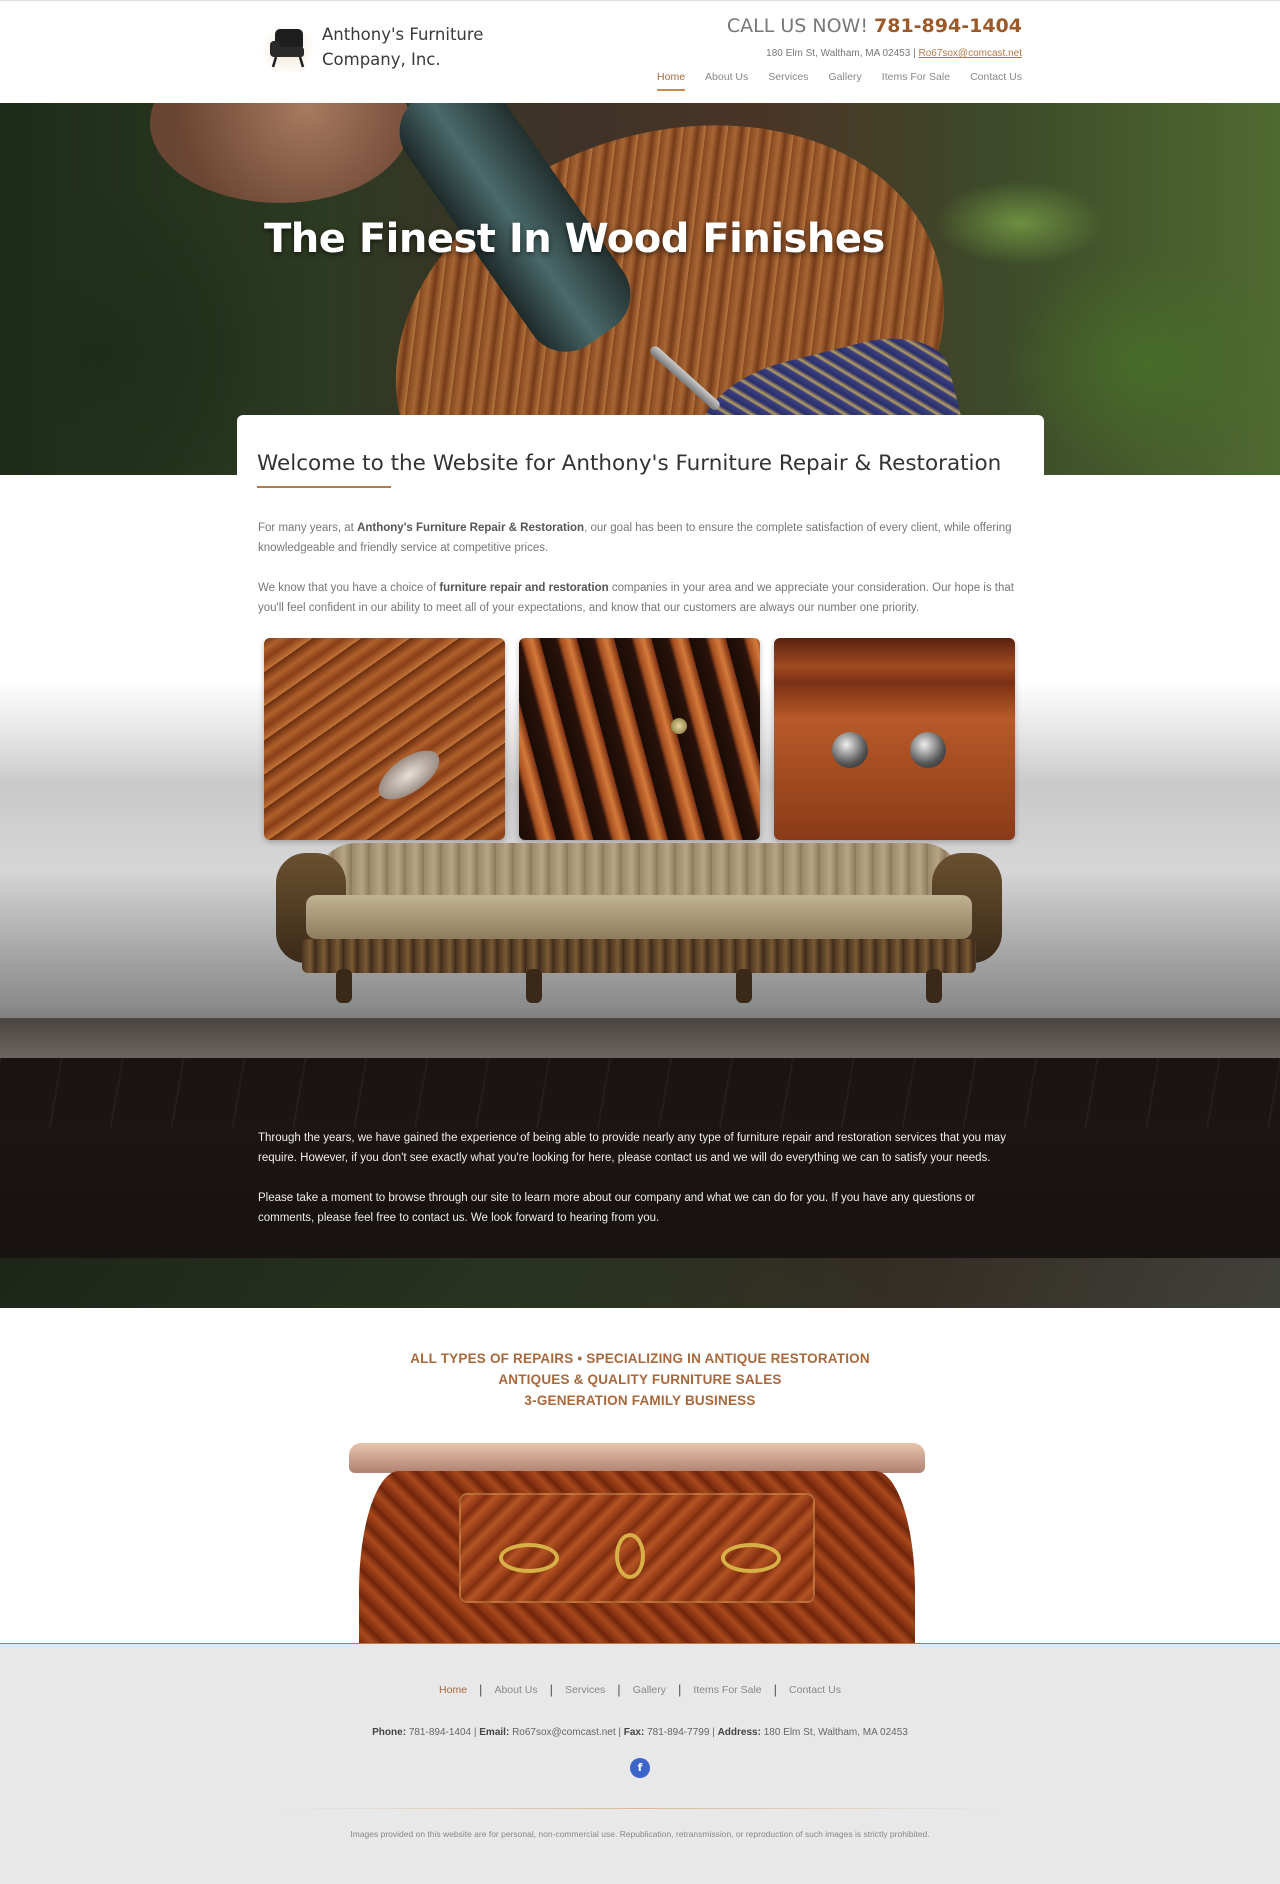 The width and height of the screenshot is (1280, 1884). Describe the element at coordinates (440, 1732) in the screenshot. I see `footer-phone: 781-894-1404` at that location.